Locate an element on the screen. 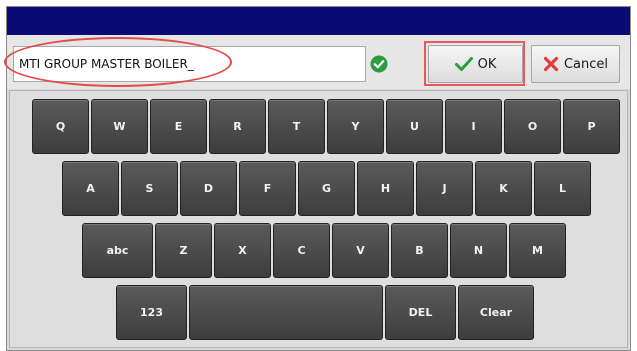 The width and height of the screenshot is (637, 351). key-clear: Clear is located at coordinates (496, 312).